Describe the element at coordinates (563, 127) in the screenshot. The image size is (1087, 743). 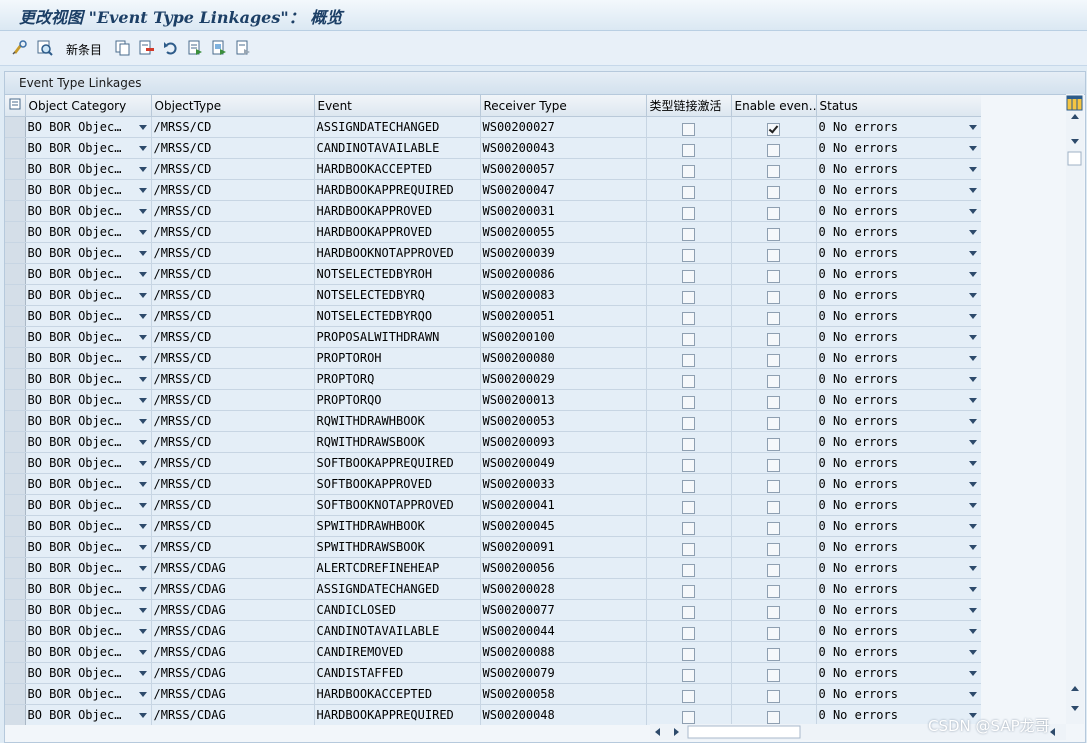
I see `receiver-type-cell: WS00200027` at that location.